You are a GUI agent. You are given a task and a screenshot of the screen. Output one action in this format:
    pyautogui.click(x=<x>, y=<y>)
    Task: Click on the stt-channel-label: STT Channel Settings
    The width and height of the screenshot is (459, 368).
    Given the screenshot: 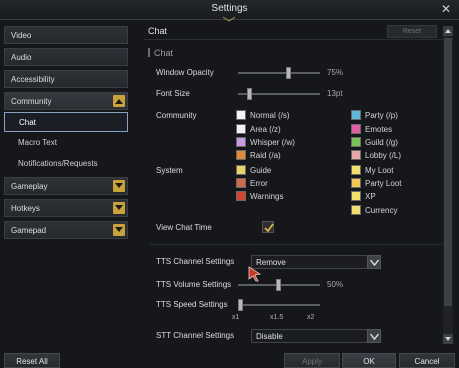 What is the action you would take?
    pyautogui.click(x=195, y=335)
    